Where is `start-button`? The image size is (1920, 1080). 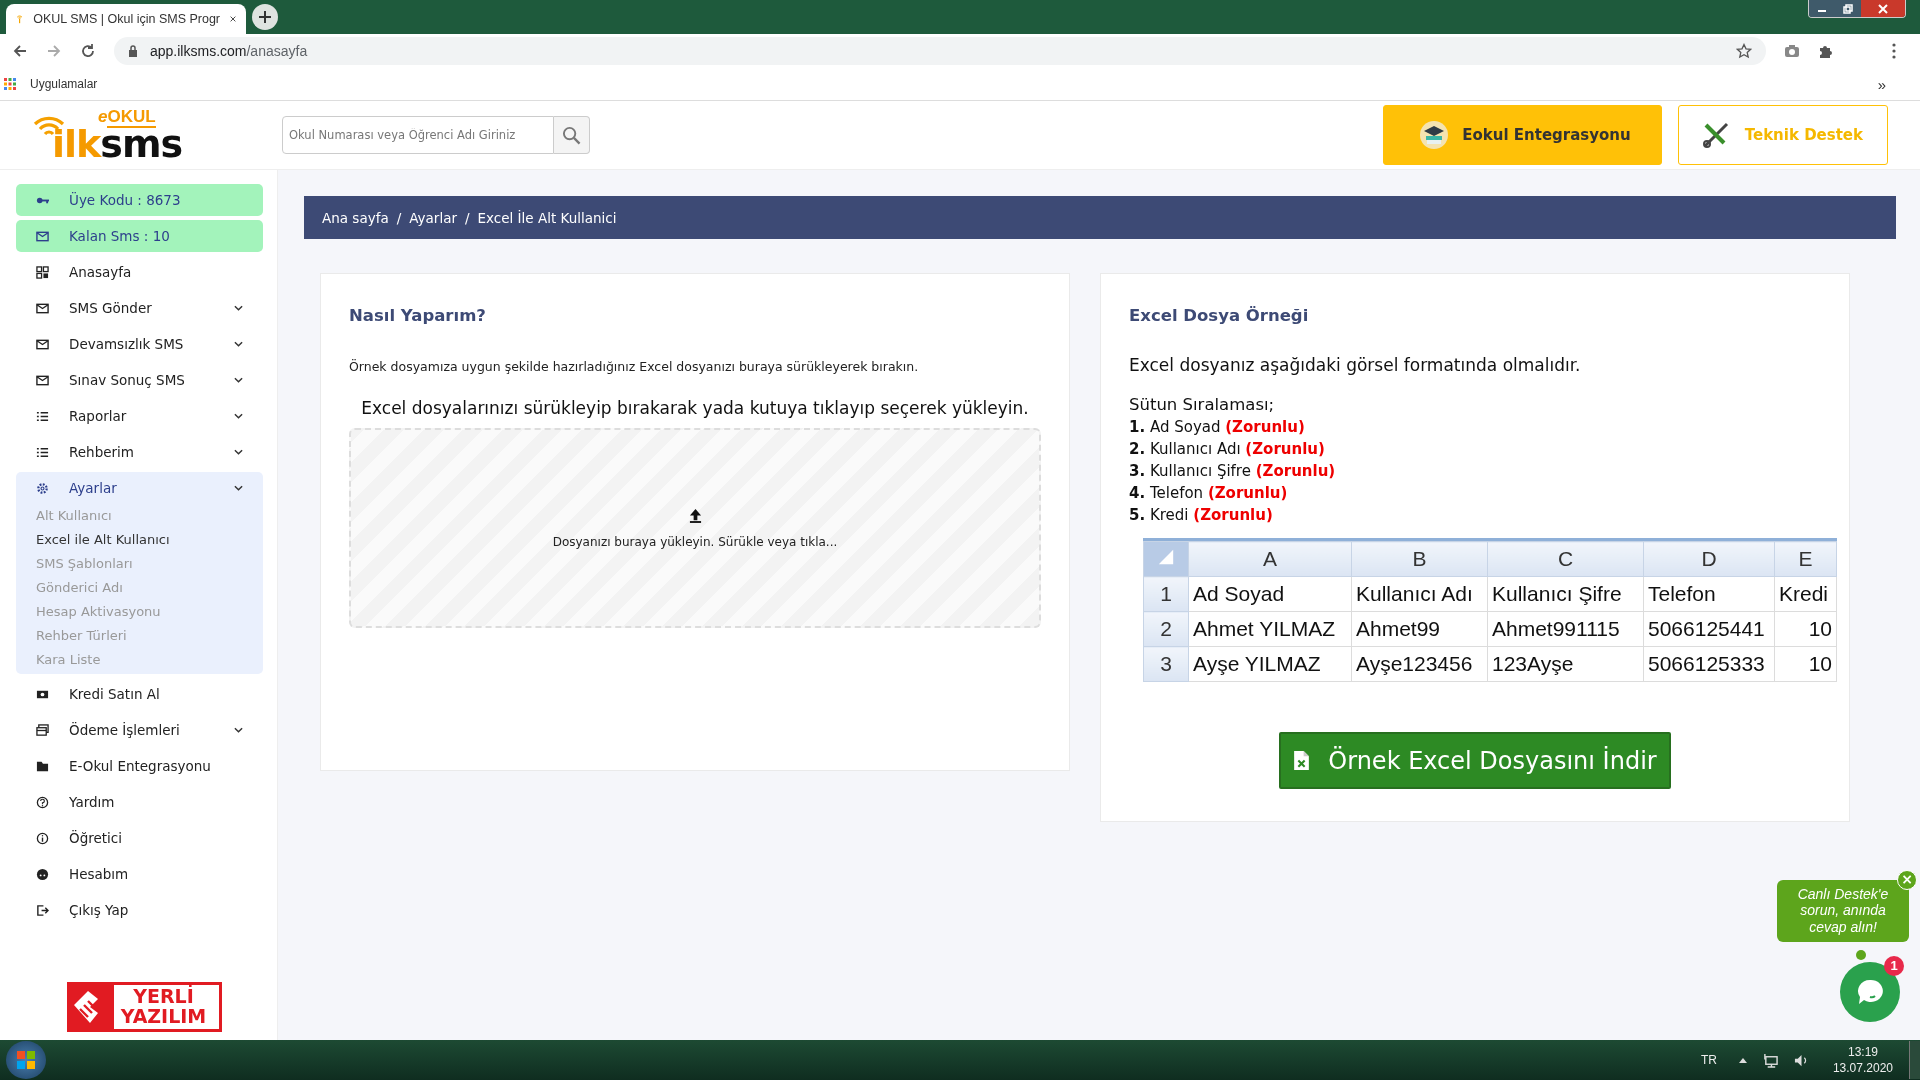 start-button is located at coordinates (26, 1060).